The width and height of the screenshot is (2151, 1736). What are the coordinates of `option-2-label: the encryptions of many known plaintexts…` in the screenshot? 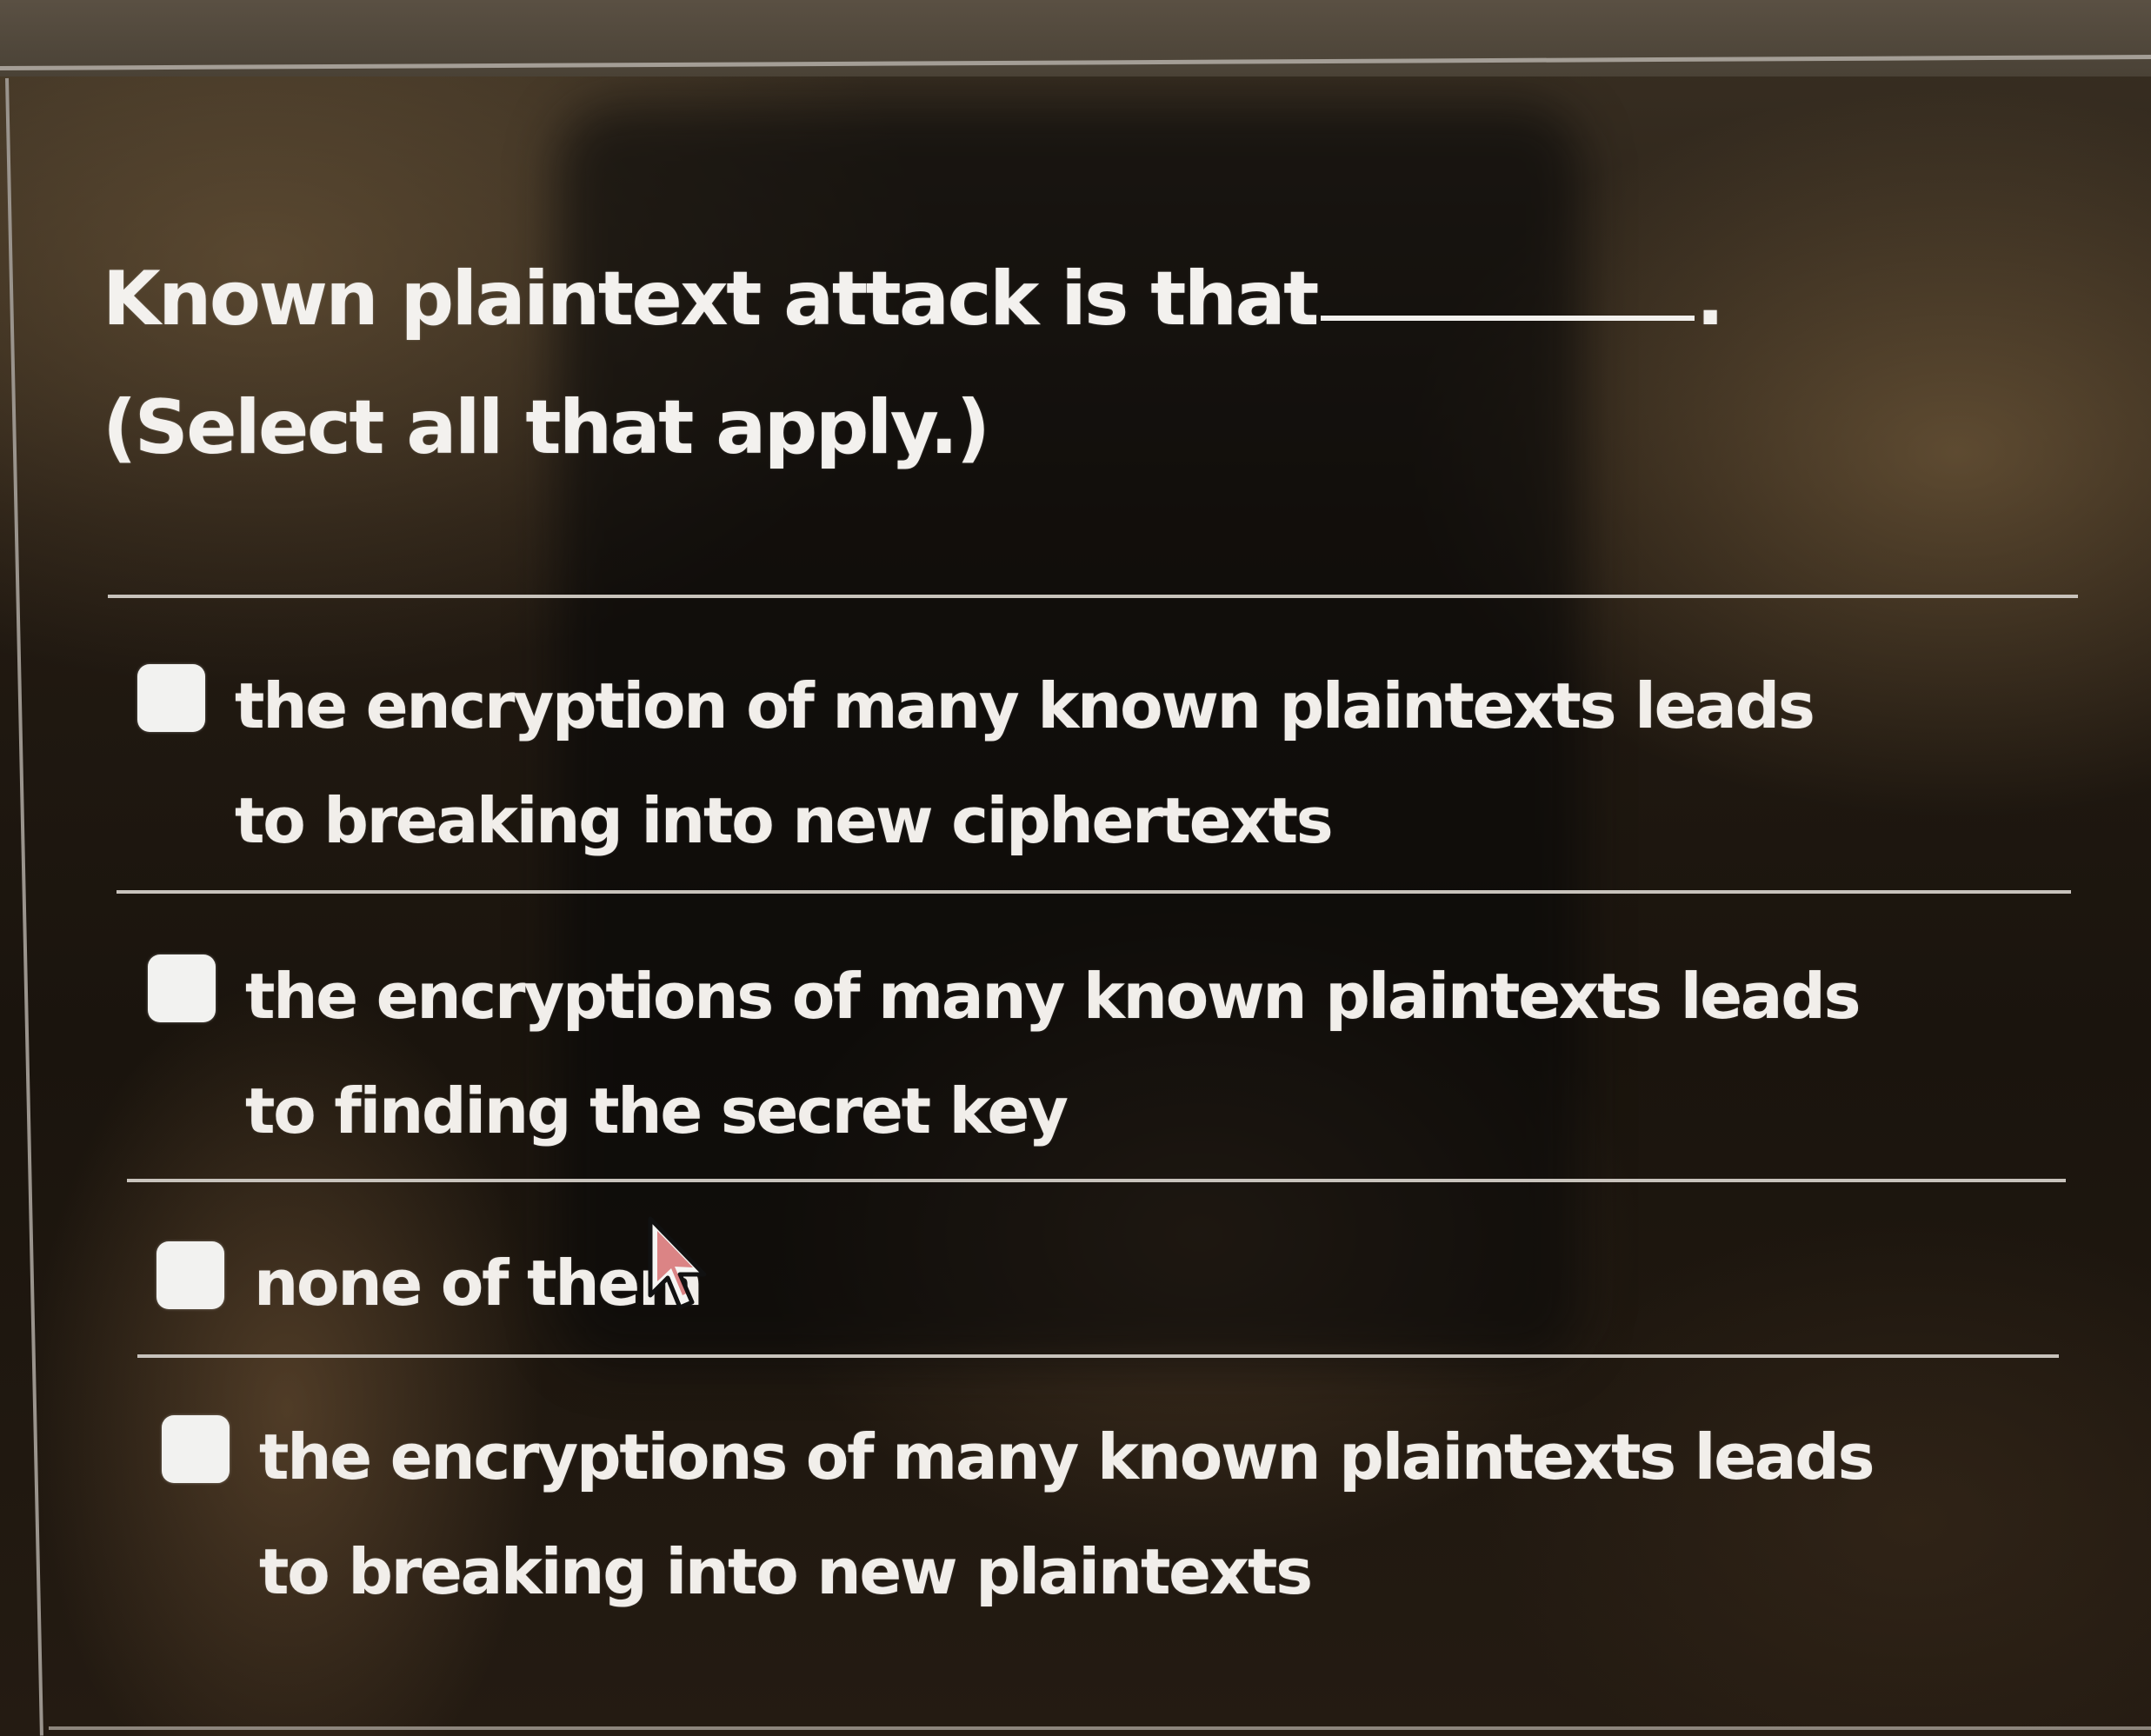 It's located at (1053, 1053).